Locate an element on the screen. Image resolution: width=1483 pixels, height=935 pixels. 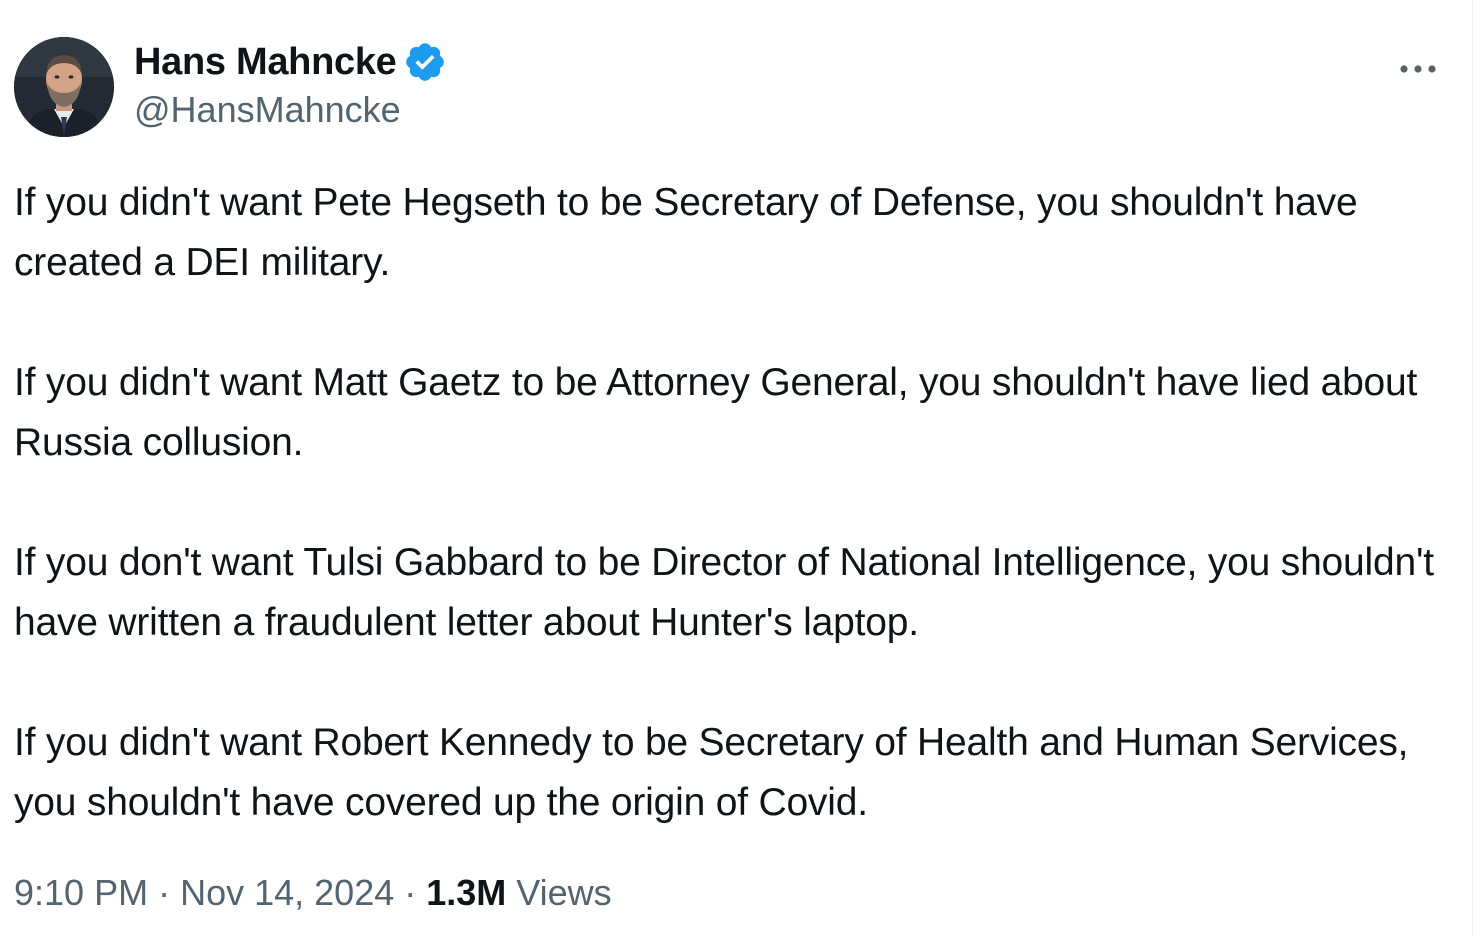
avatar is located at coordinates (64, 87).